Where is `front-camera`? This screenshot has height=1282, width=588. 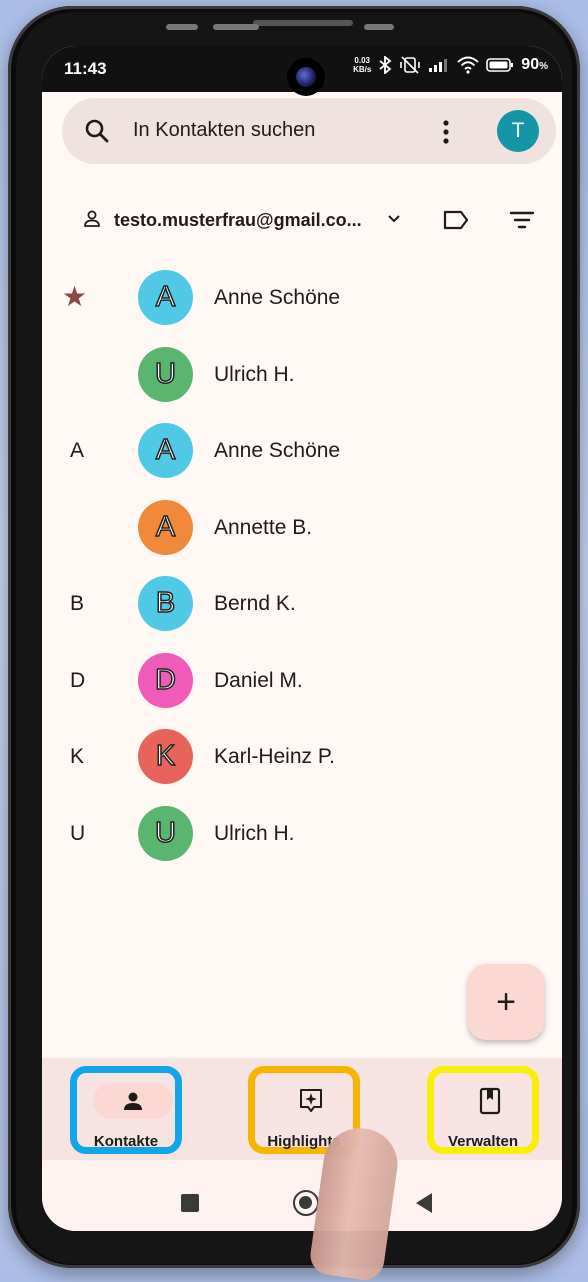
front-camera is located at coordinates (306, 77).